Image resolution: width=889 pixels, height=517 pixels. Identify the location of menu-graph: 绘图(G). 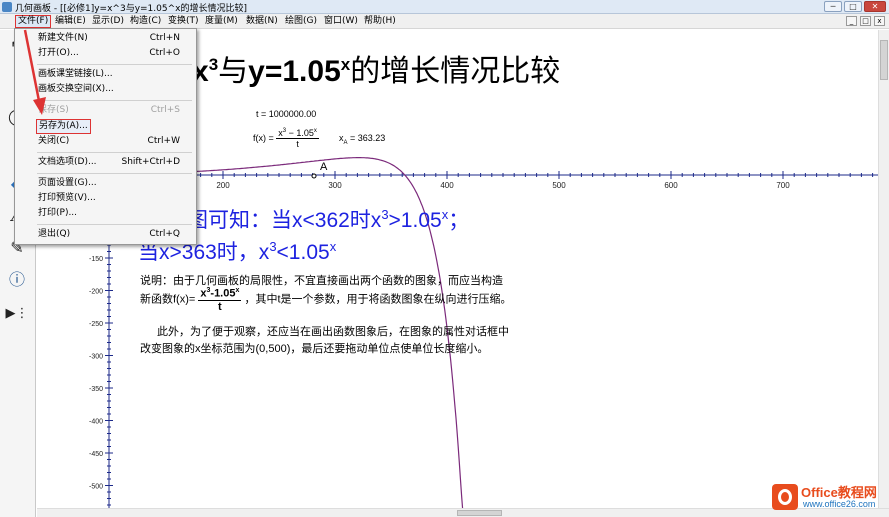
(301, 21).